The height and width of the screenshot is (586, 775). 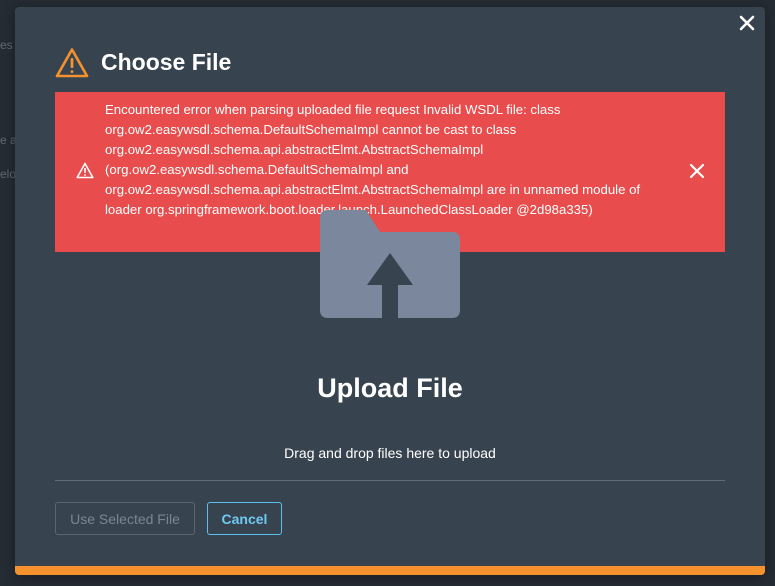 What do you see at coordinates (390, 388) in the screenshot?
I see `upload-title: Upload File` at bounding box center [390, 388].